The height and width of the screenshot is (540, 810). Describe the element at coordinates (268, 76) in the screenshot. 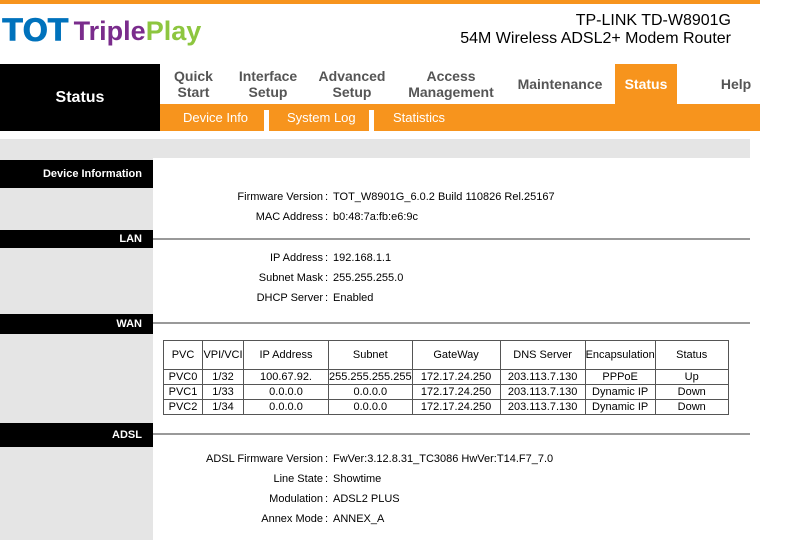

I see `nav-line: Interface` at that location.